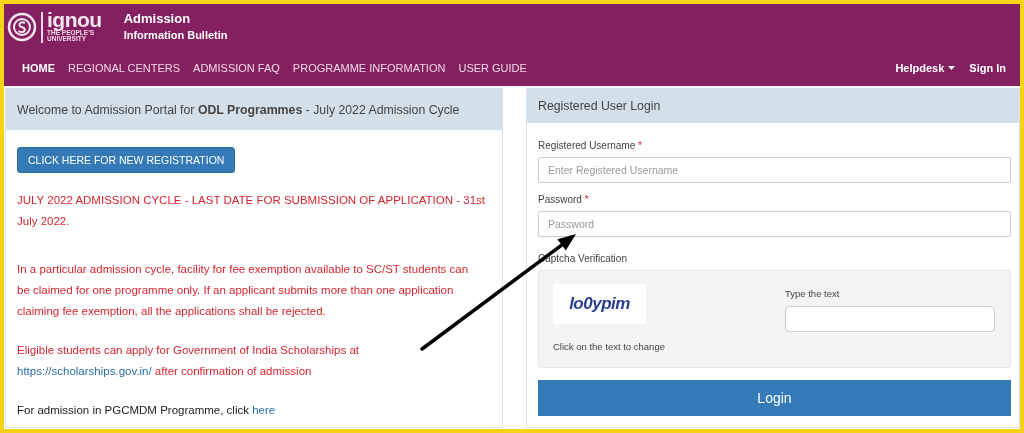  Describe the element at coordinates (773, 106) in the screenshot. I see `panel-heading: Registered User Login` at that location.